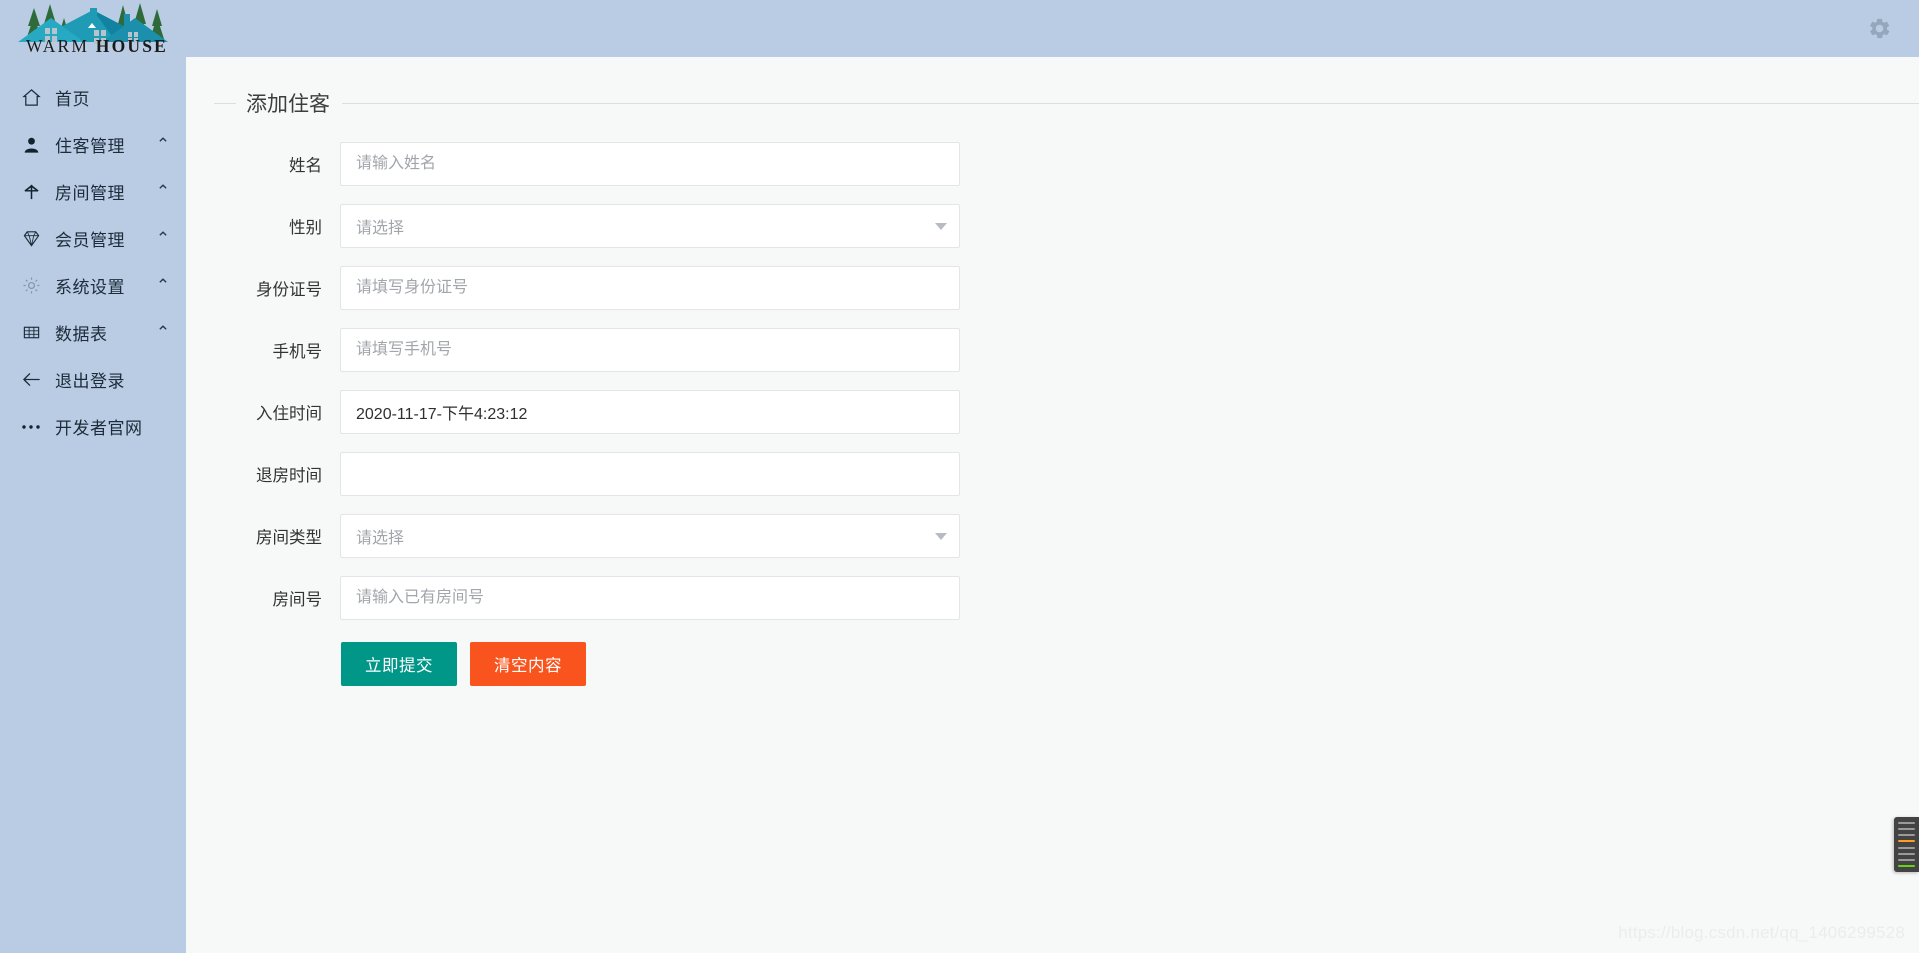 This screenshot has width=1919, height=953. I want to click on diamond-icon, so click(31, 239).